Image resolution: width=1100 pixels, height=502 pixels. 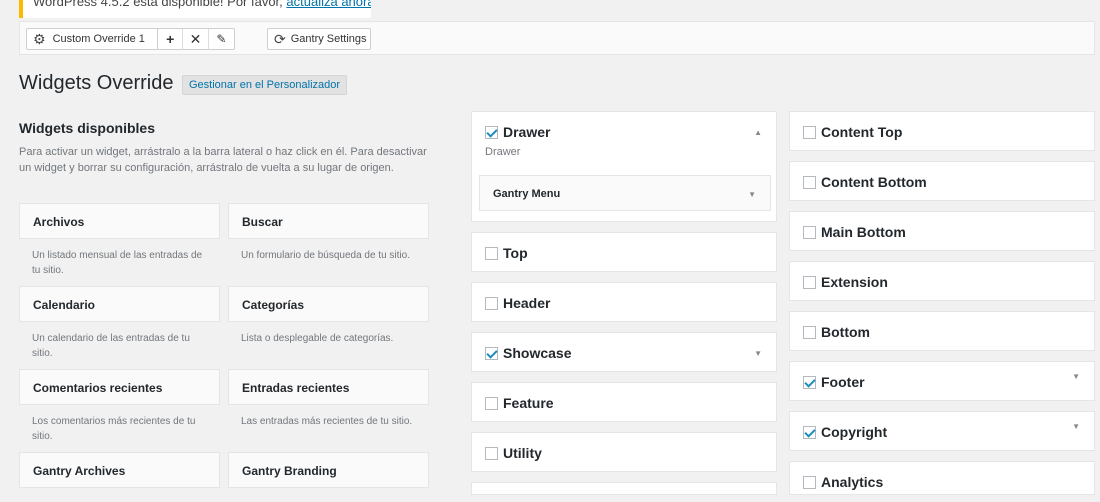 I want to click on override-select-label: Custom Override 1, so click(x=98, y=39).